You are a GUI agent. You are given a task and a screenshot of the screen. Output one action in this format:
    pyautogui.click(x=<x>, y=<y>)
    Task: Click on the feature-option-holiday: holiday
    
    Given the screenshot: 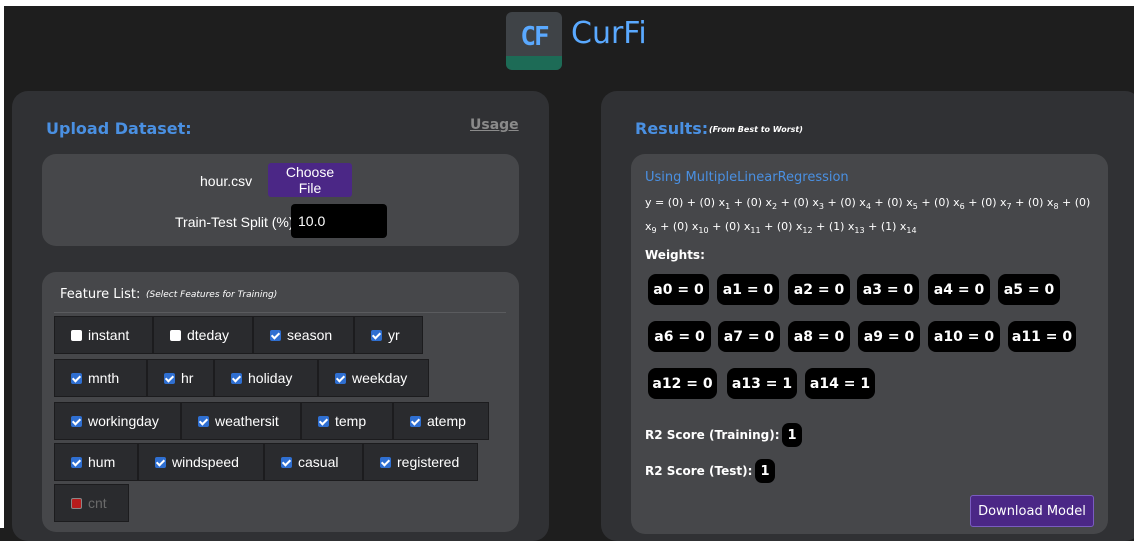 What is the action you would take?
    pyautogui.click(x=266, y=378)
    